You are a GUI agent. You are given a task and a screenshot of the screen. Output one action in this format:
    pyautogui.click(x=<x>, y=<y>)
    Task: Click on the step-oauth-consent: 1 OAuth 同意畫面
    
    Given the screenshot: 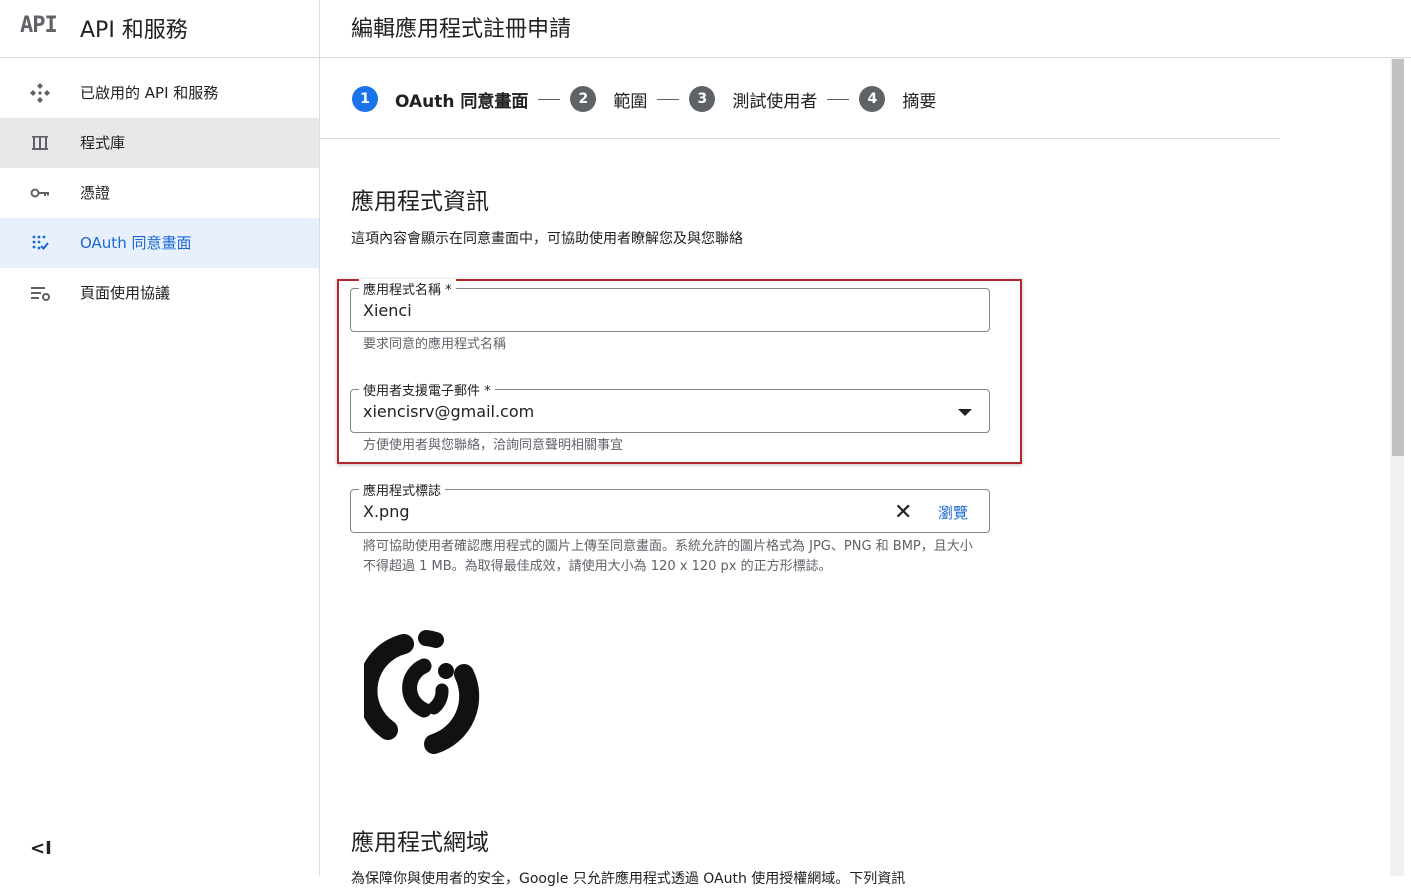 What is the action you would take?
    pyautogui.click(x=440, y=99)
    